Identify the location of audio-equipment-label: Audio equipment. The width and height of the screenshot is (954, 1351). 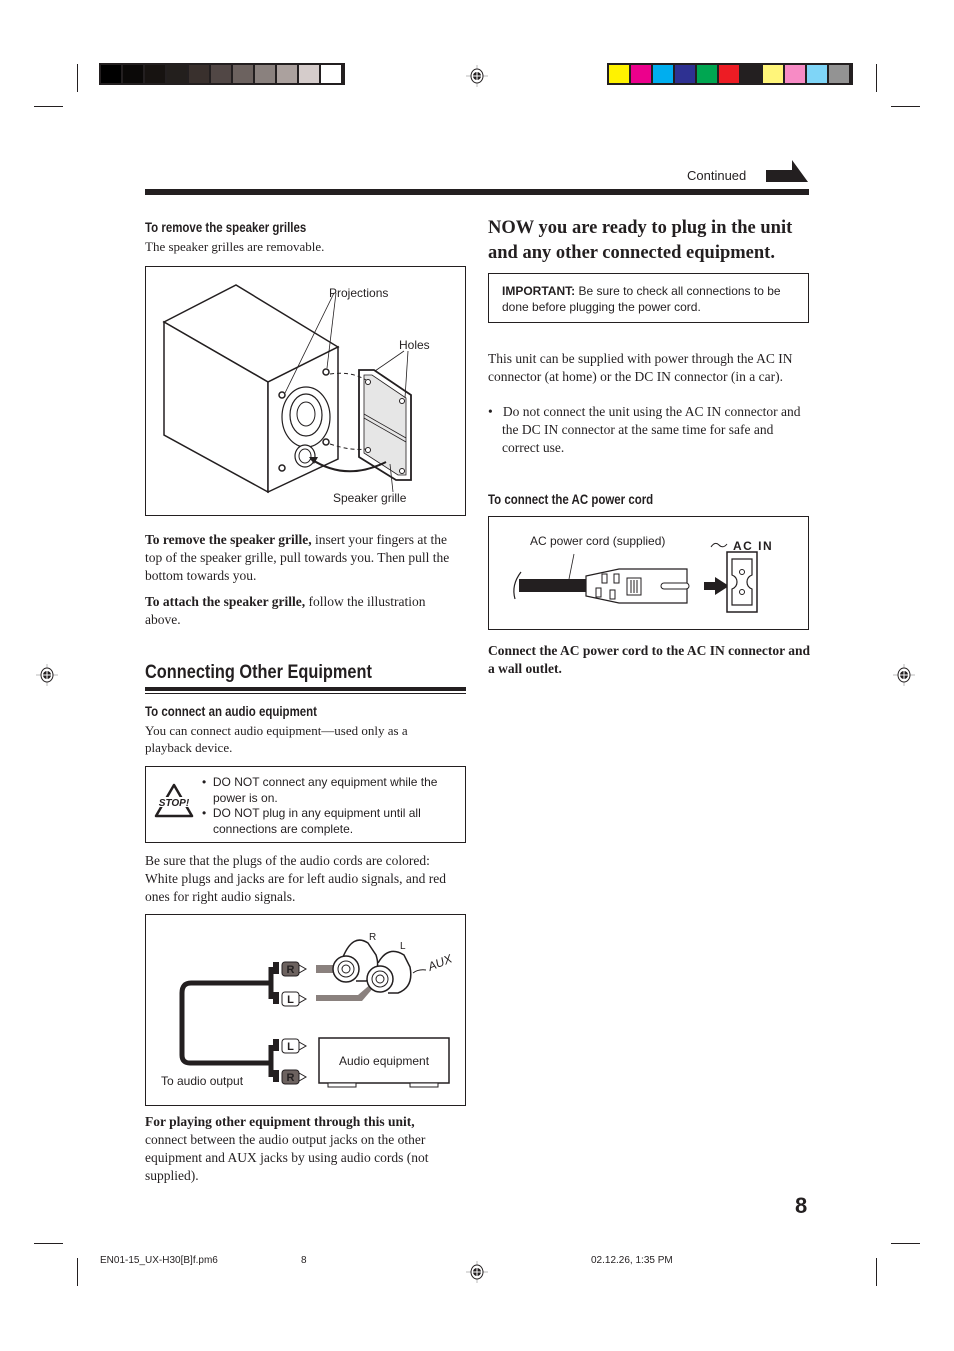
(384, 1061).